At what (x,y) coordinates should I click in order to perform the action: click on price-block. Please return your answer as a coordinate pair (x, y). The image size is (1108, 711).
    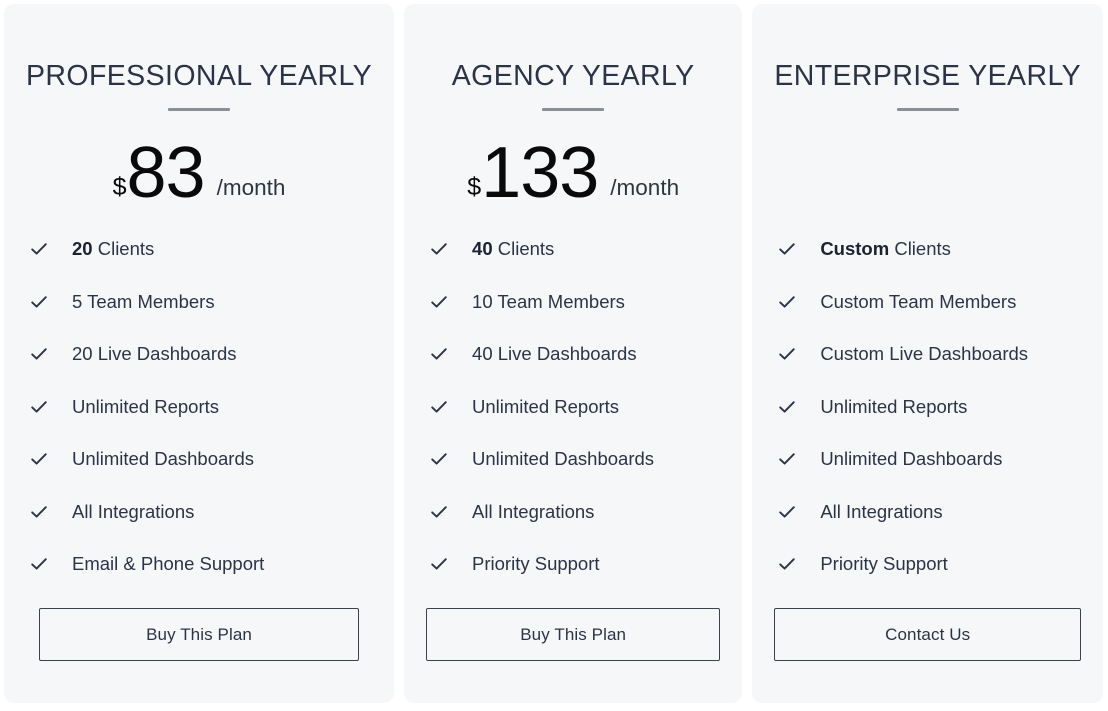
    Looking at the image, I should click on (927, 163).